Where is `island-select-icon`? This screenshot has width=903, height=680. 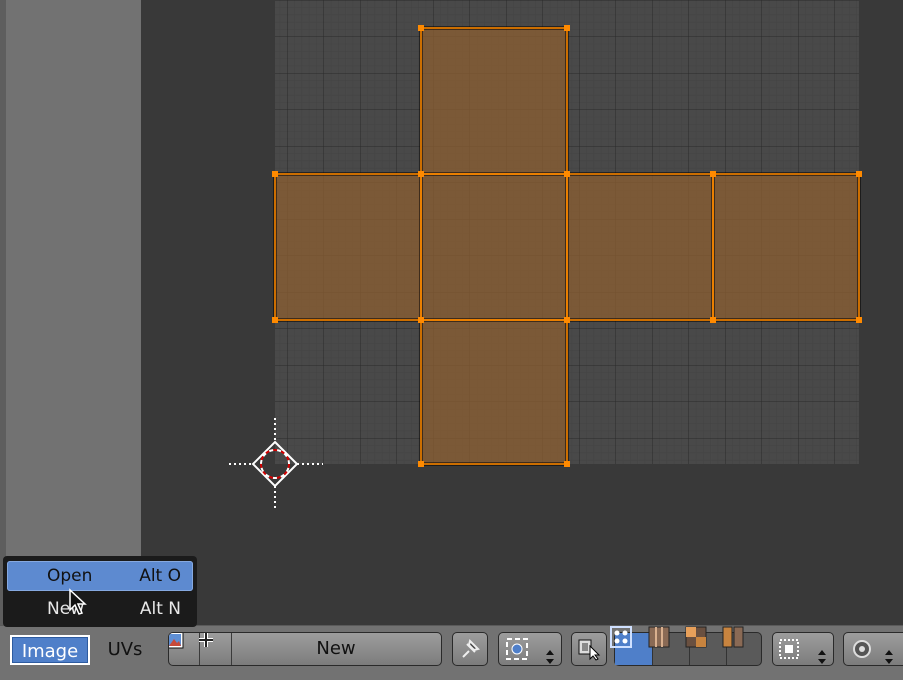
island-select-icon is located at coordinates (743, 645).